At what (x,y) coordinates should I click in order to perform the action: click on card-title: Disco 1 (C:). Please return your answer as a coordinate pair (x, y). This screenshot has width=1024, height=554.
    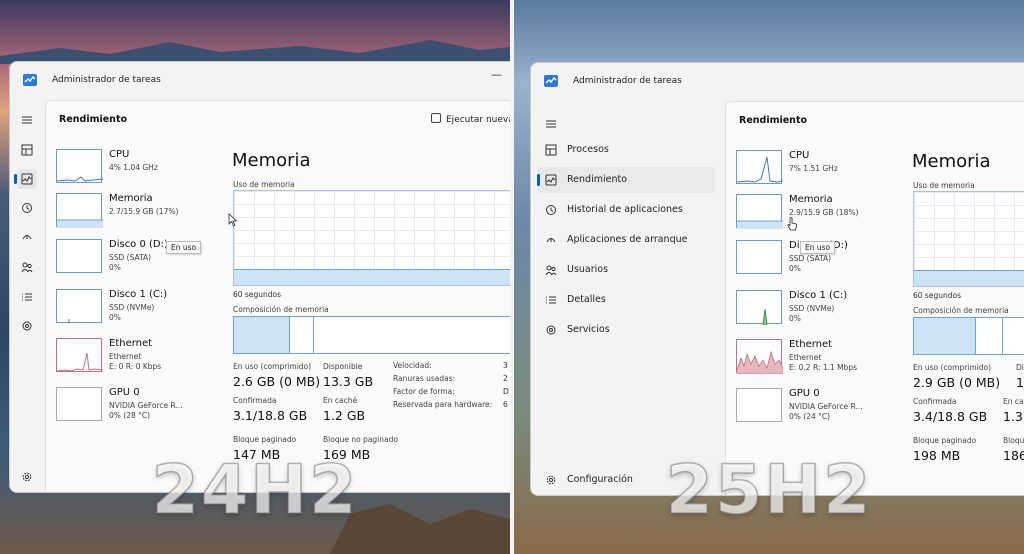
    Looking at the image, I should click on (138, 294).